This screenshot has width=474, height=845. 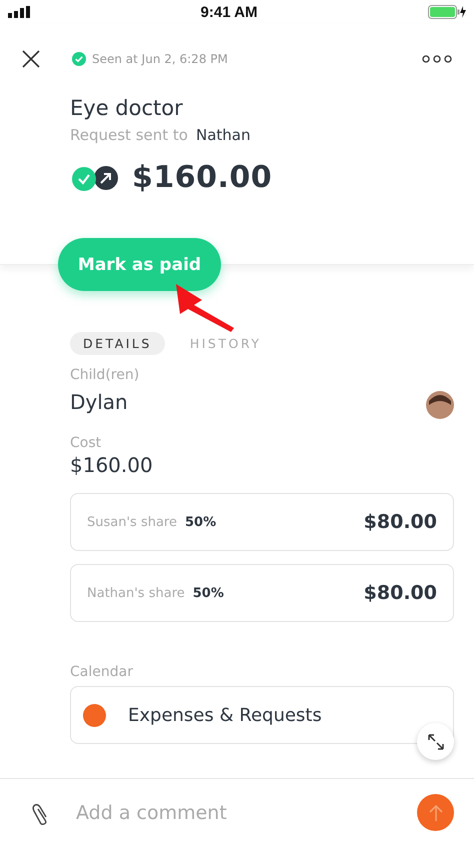 I want to click on cost-value: $160.00, so click(x=112, y=465).